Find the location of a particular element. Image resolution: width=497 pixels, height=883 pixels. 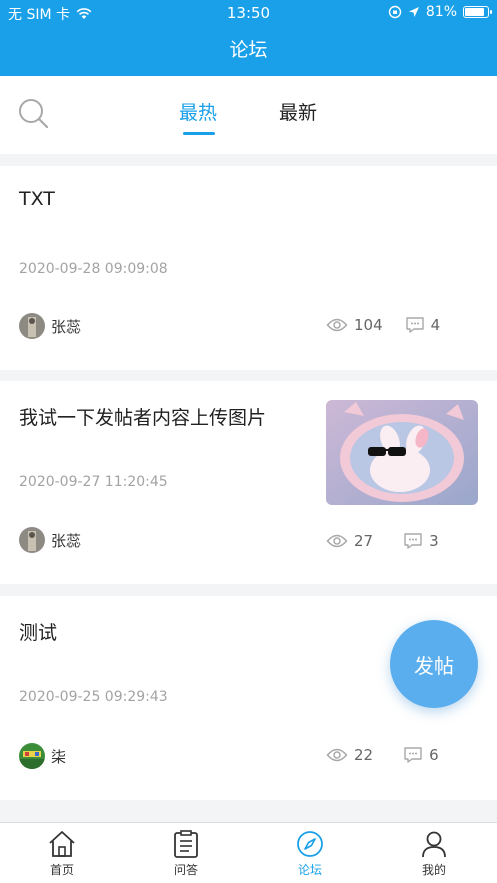

tab-bar: 最热 最新 is located at coordinates (248, 115).